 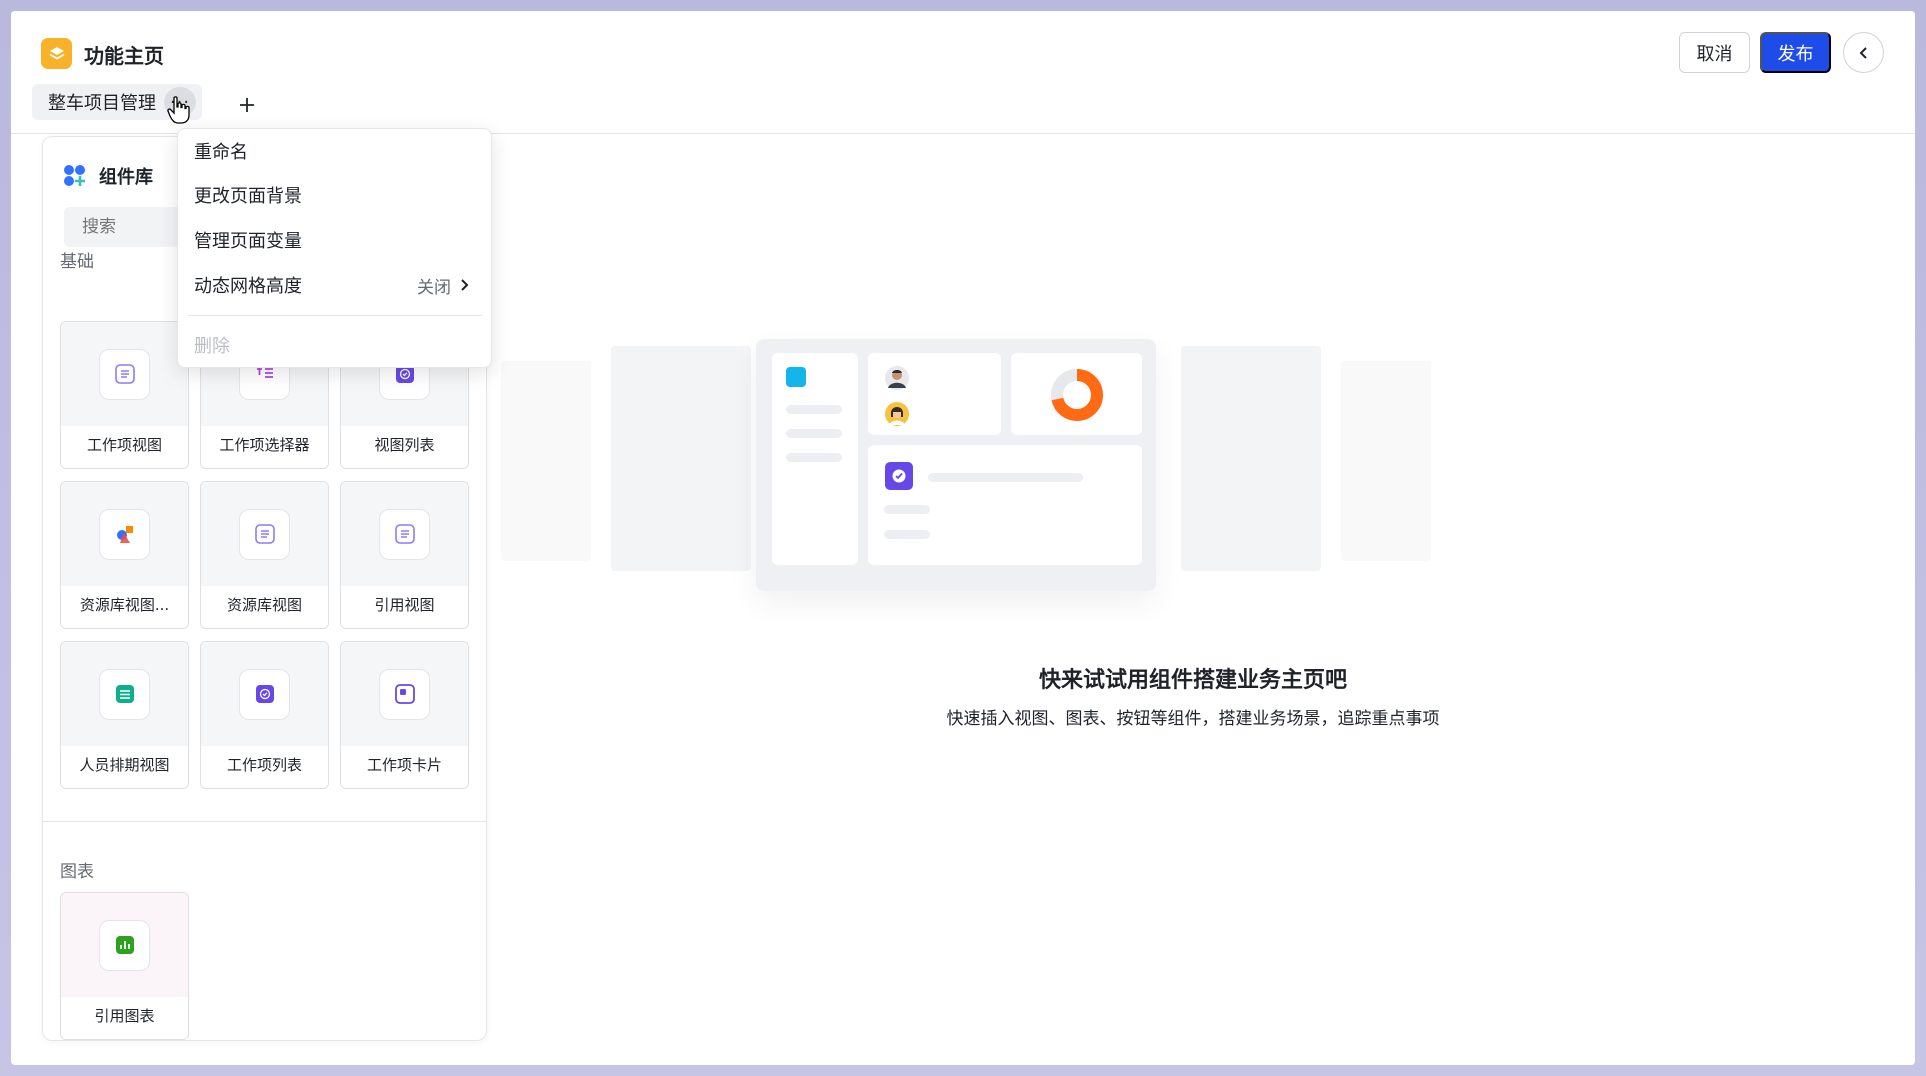 What do you see at coordinates (334, 240) in the screenshot?
I see `menu-item-manage-variables: 管理页面变量` at bounding box center [334, 240].